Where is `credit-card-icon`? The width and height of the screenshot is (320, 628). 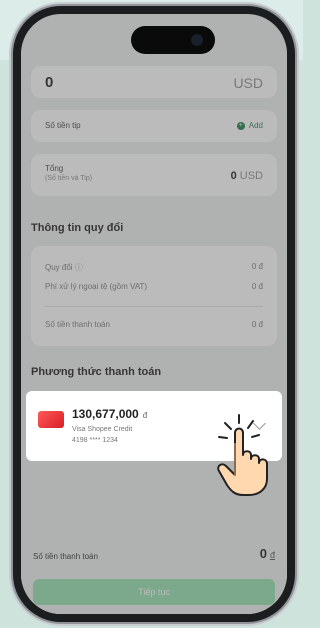
credit-card-icon is located at coordinates (51, 419).